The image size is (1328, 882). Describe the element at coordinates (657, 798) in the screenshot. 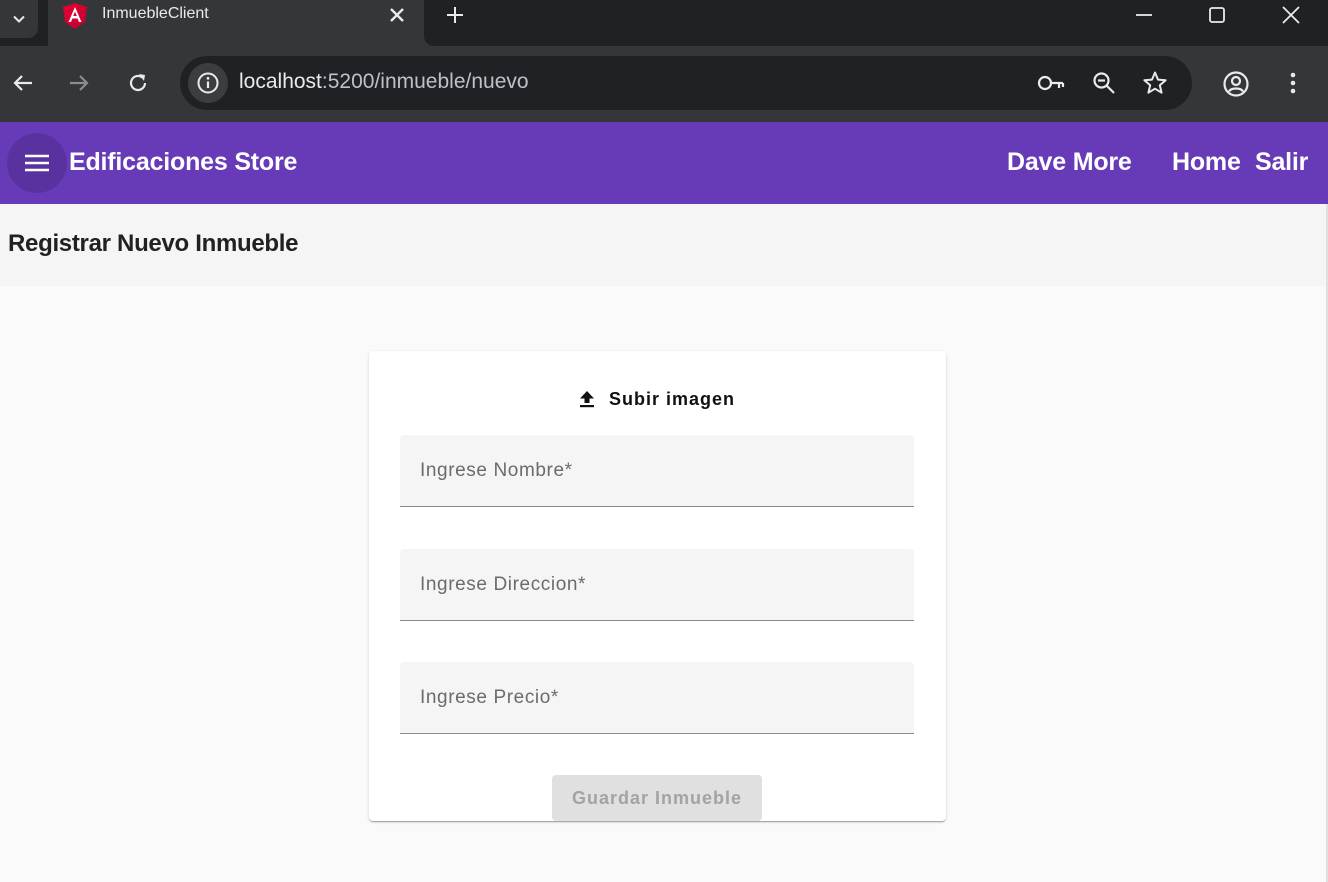

I see `save-inmueble-button: Guardar Inmueble` at that location.